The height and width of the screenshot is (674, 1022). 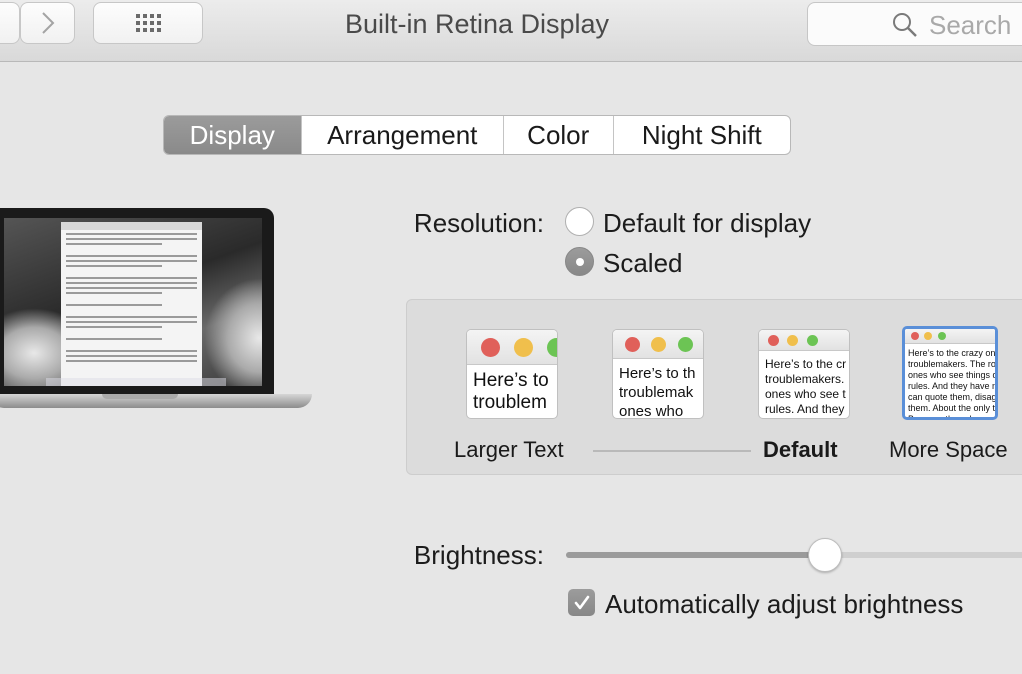 I want to click on brightness-slider-knob, so click(x=825, y=555).